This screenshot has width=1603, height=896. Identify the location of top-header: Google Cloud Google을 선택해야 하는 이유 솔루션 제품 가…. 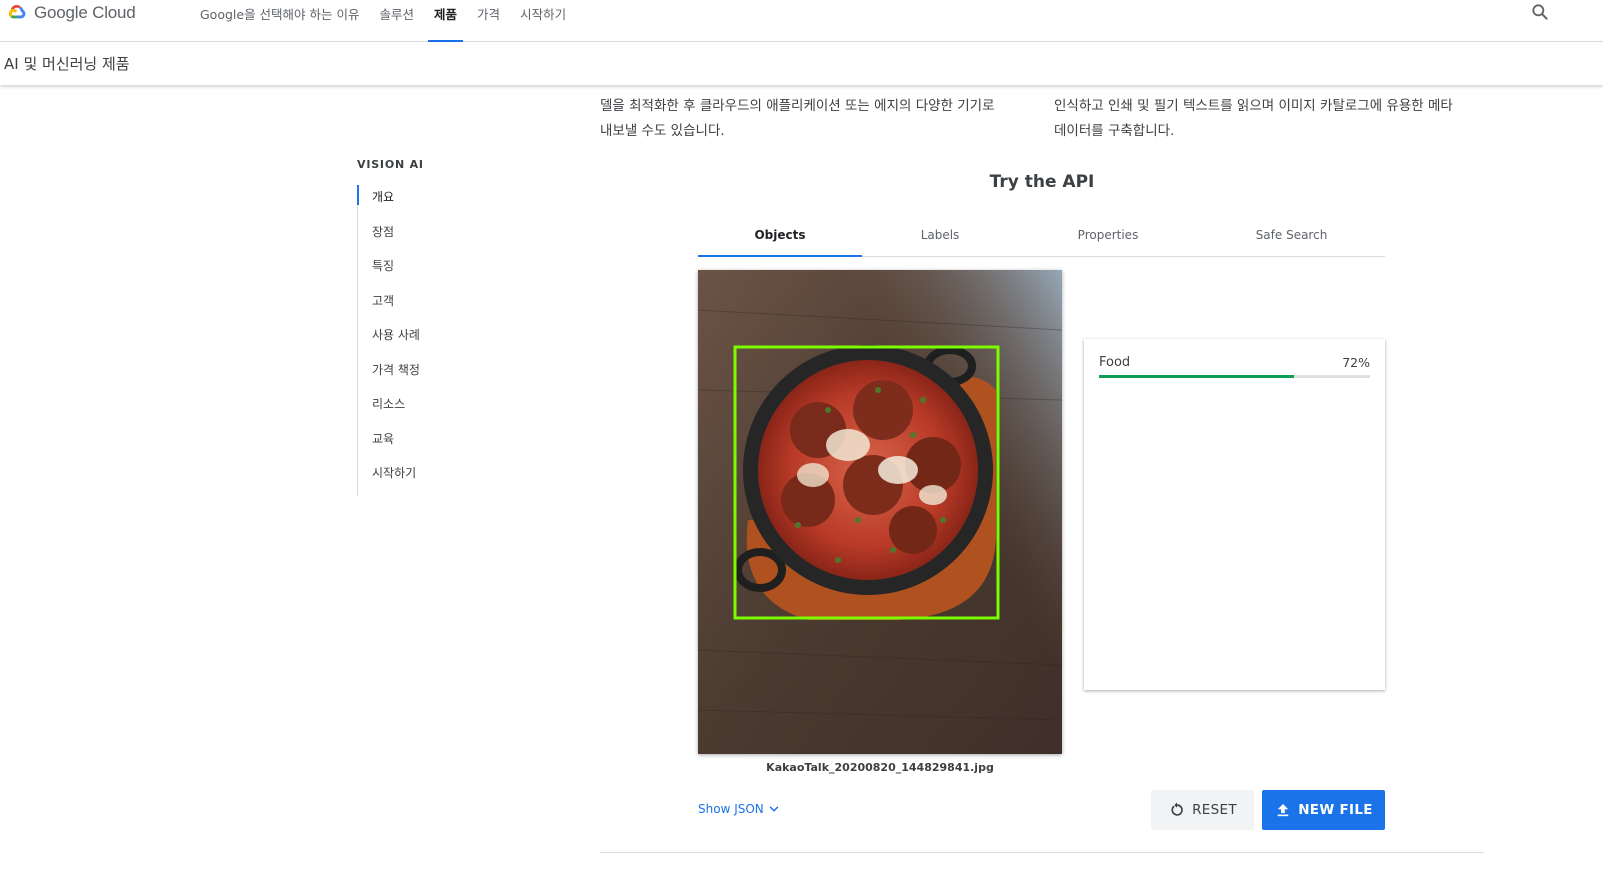
(801, 21).